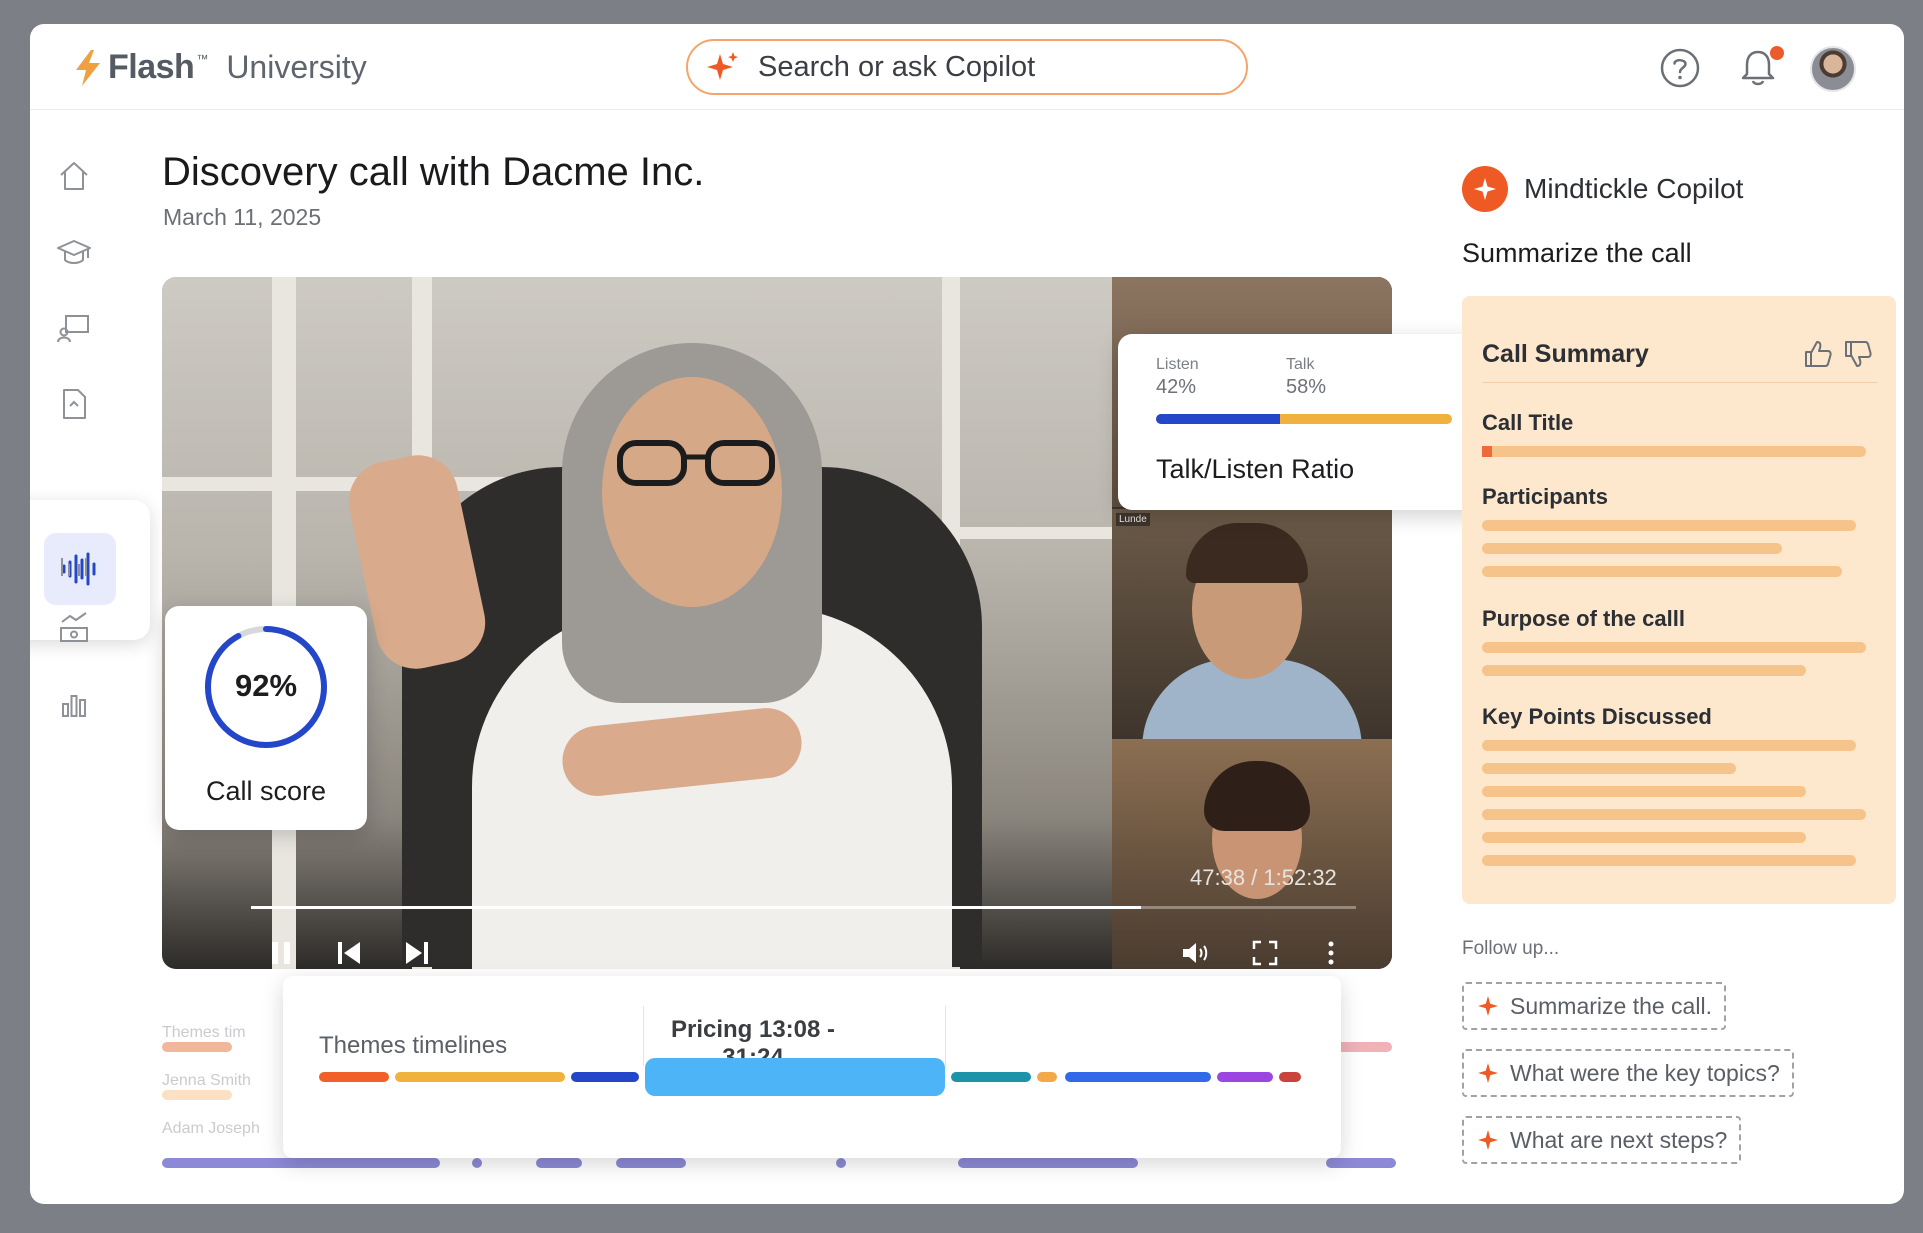 The image size is (1923, 1233). I want to click on brand-logo: Flash ™ University, so click(220, 67).